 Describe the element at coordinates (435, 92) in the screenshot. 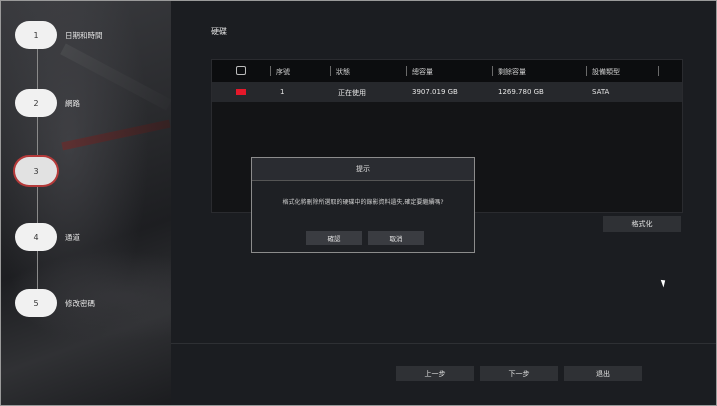

I see `cell-total: 3907.019 GB` at that location.